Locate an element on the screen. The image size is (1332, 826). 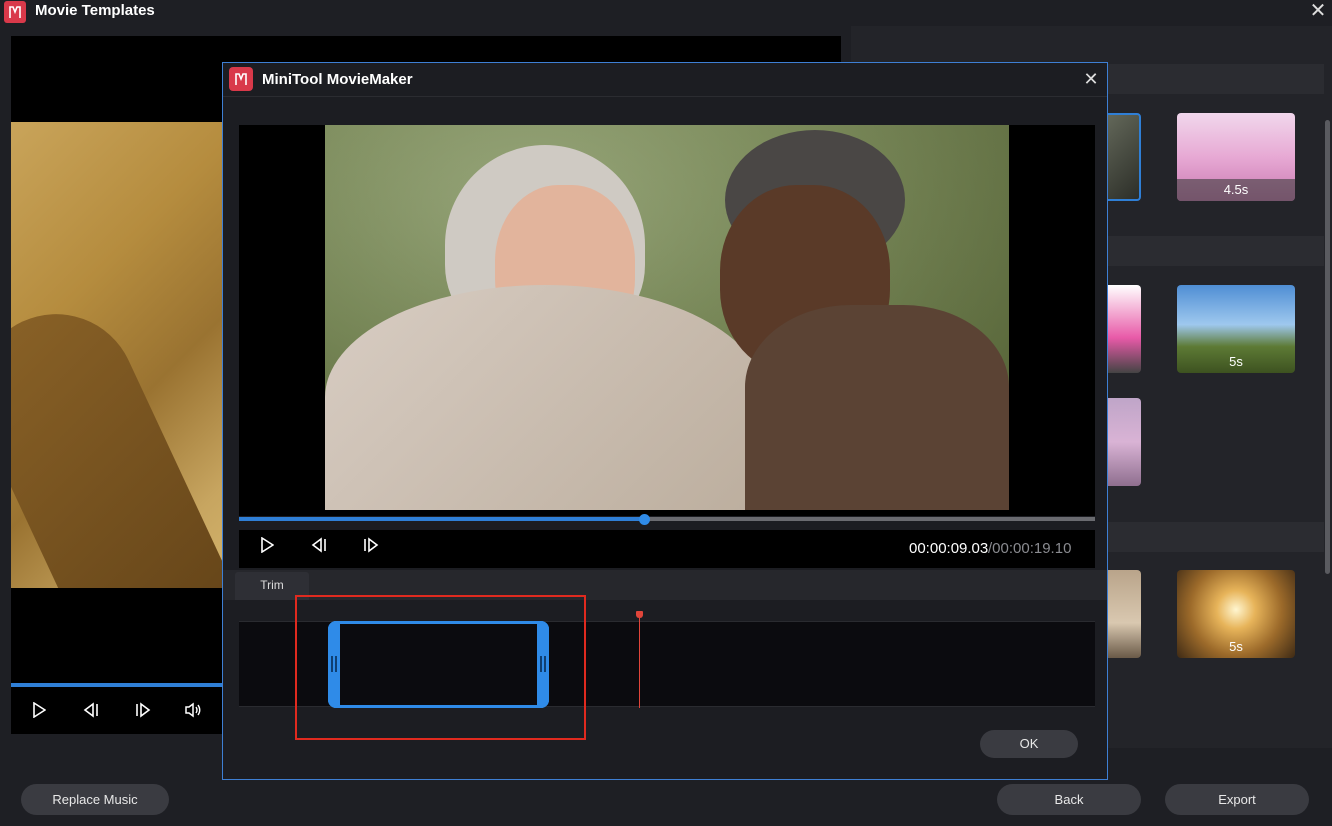
replace-music-button: Replace Music is located at coordinates (95, 799).